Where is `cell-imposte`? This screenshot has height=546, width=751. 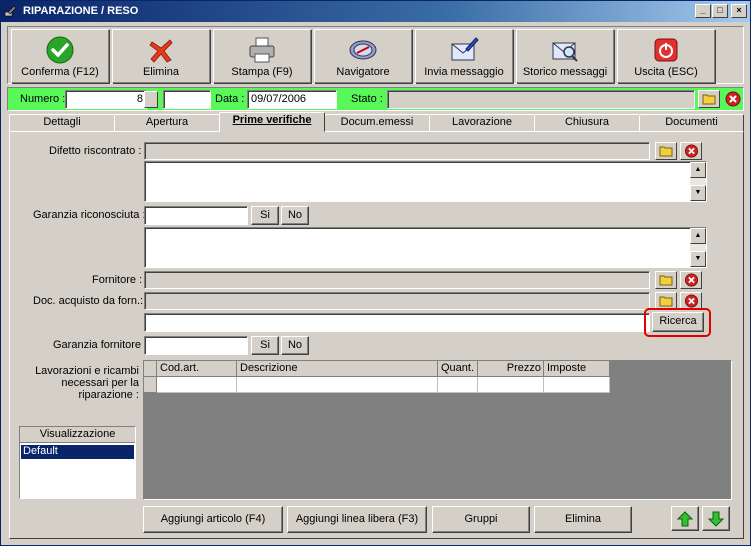 cell-imposte is located at coordinates (577, 385).